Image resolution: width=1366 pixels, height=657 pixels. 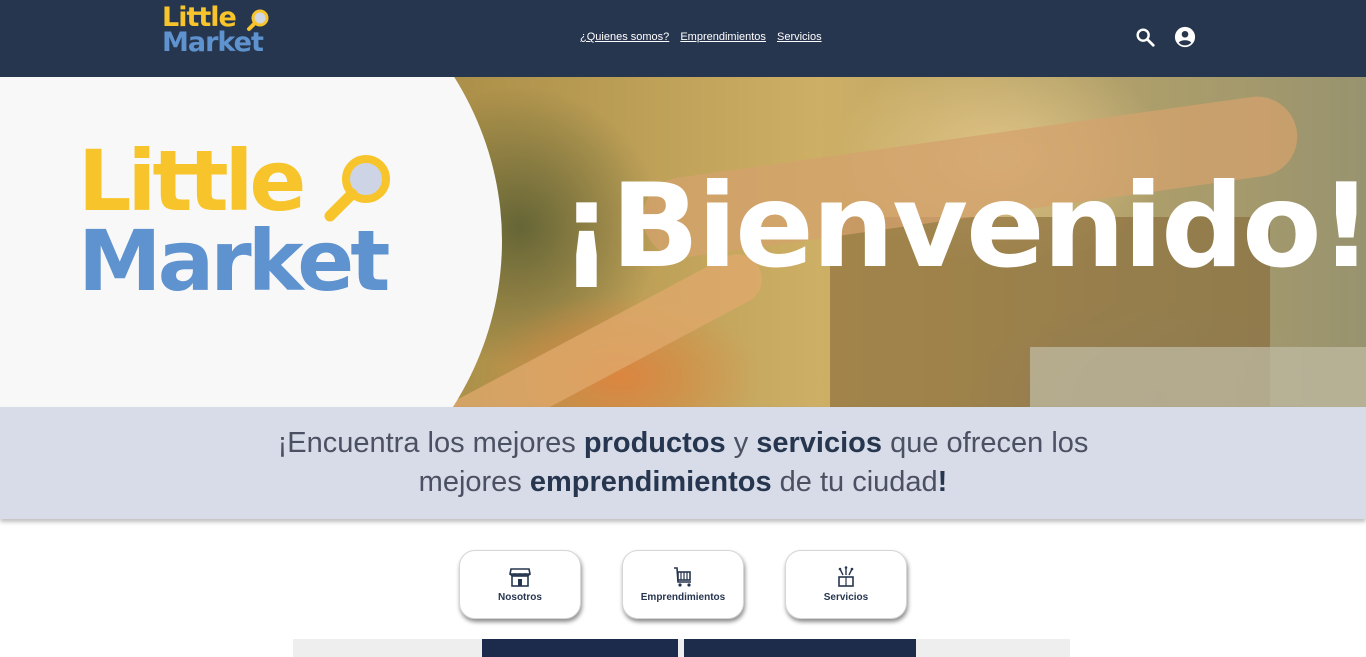 What do you see at coordinates (213, 42) in the screenshot?
I see `brand-line-2: Market` at bounding box center [213, 42].